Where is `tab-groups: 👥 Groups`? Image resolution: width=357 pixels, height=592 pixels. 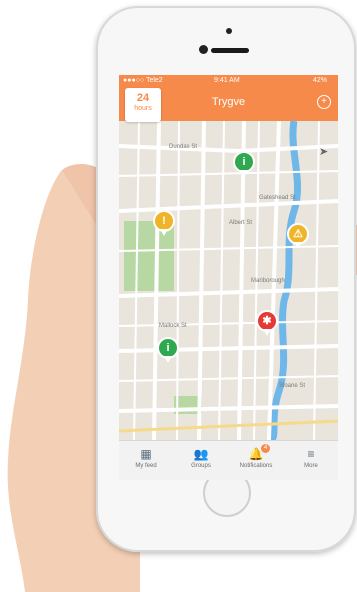
tab-groups: 👥 Groups is located at coordinates (201, 460).